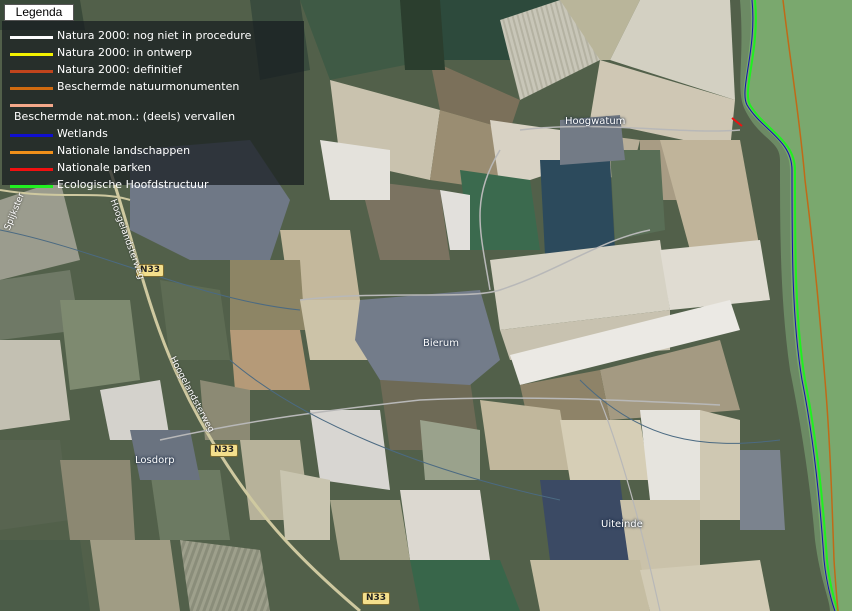 This screenshot has width=852, height=611. Describe the element at coordinates (39, 12) in the screenshot. I see `legend-toggle-button: Legenda` at that location.